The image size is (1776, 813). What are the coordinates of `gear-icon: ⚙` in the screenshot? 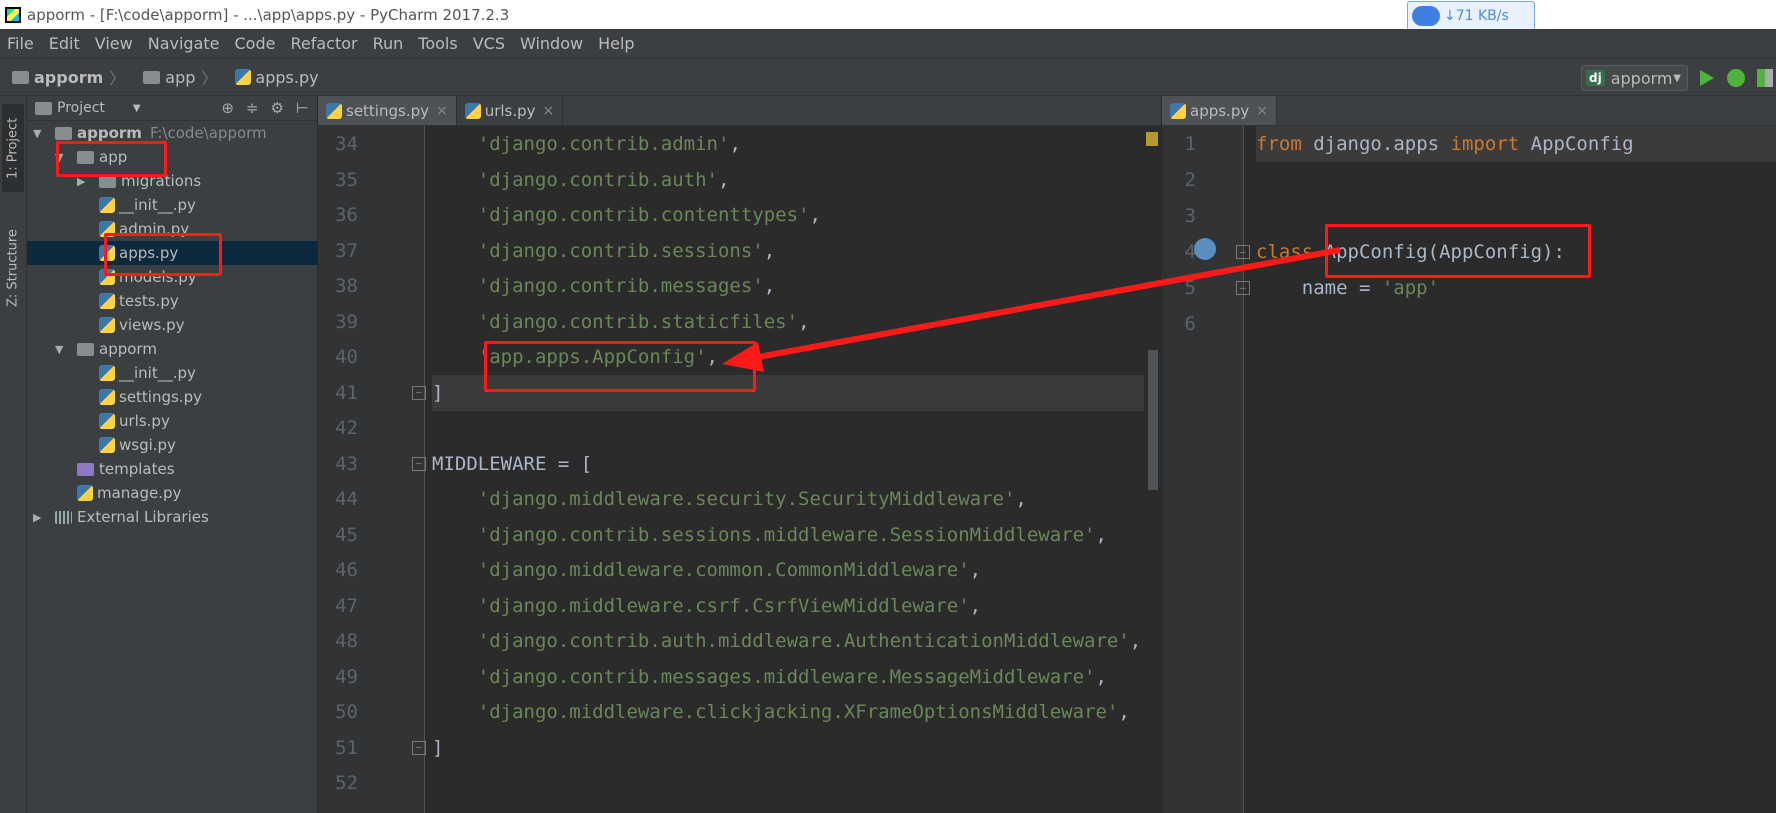 It's located at (276, 108).